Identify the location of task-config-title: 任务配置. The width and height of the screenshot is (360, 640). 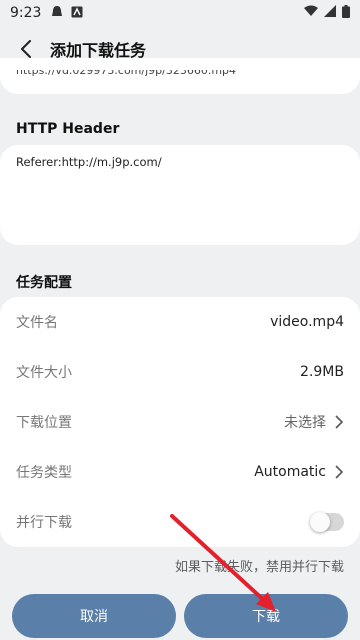
(44, 283).